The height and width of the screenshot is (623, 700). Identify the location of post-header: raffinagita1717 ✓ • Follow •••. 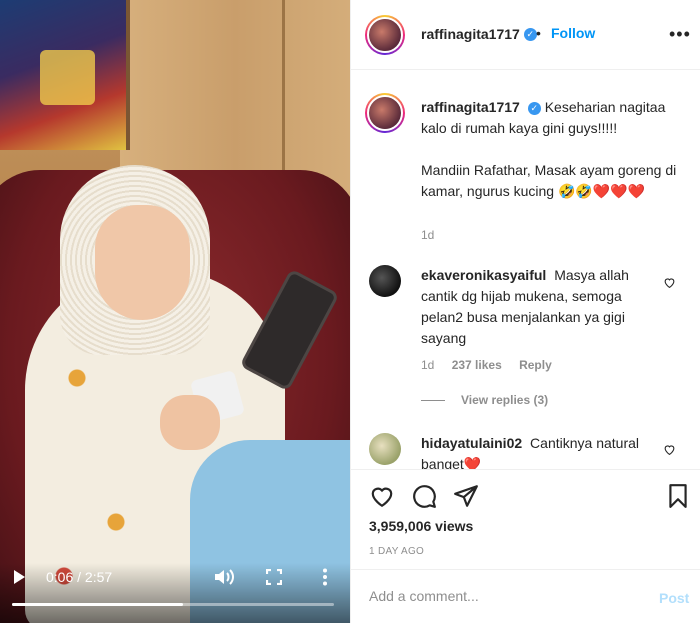
(525, 35).